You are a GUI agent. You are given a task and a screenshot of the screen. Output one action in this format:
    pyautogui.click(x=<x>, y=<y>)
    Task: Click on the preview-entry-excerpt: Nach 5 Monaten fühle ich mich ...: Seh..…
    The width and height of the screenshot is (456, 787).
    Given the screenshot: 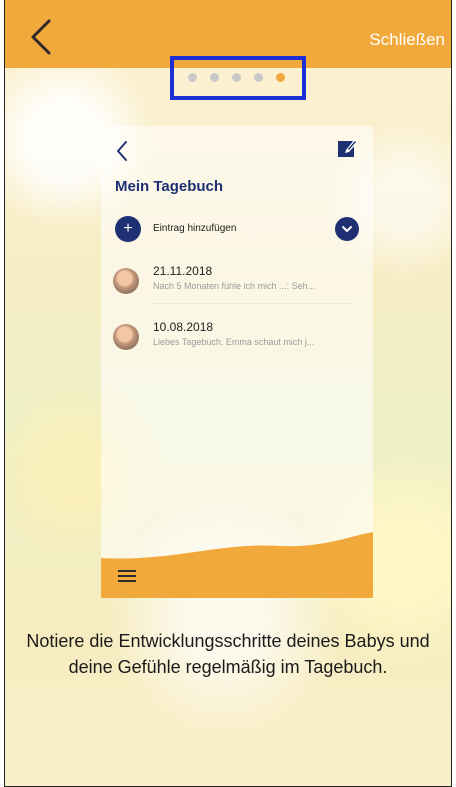 What is the action you would take?
    pyautogui.click(x=234, y=286)
    